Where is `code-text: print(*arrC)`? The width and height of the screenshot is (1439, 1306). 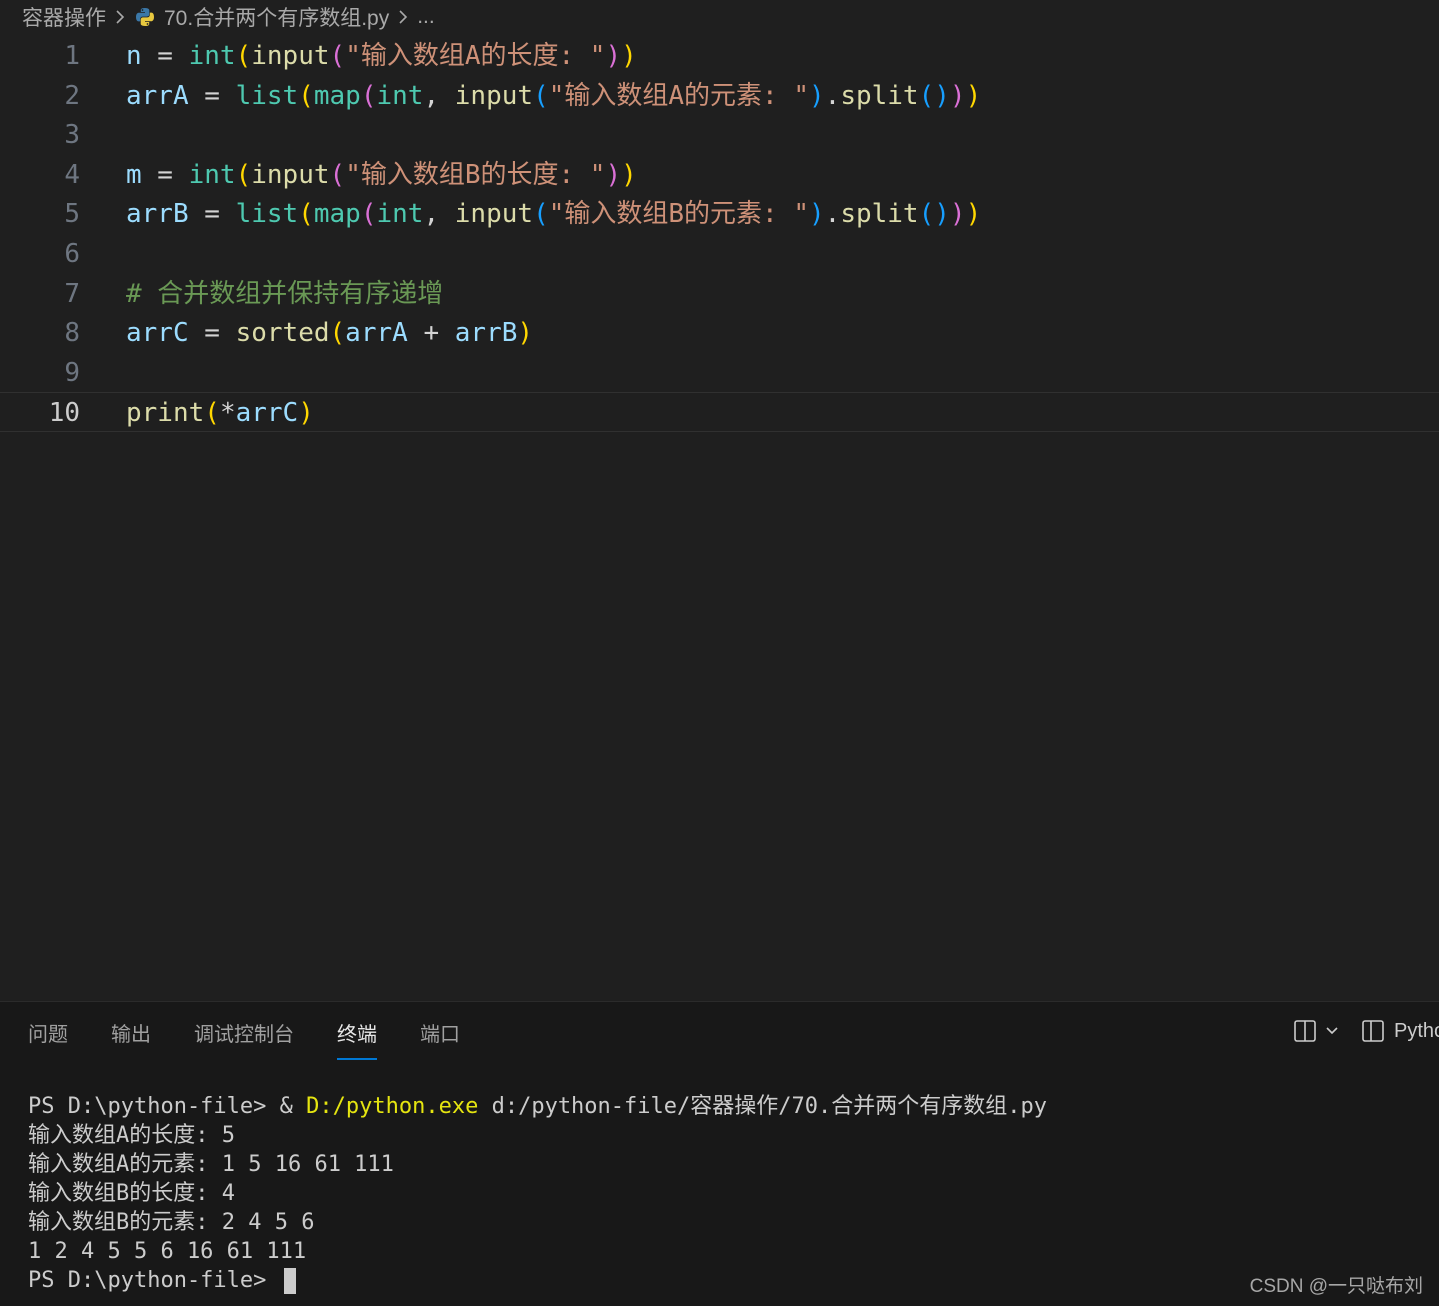 code-text: print(*arrC) is located at coordinates (220, 413).